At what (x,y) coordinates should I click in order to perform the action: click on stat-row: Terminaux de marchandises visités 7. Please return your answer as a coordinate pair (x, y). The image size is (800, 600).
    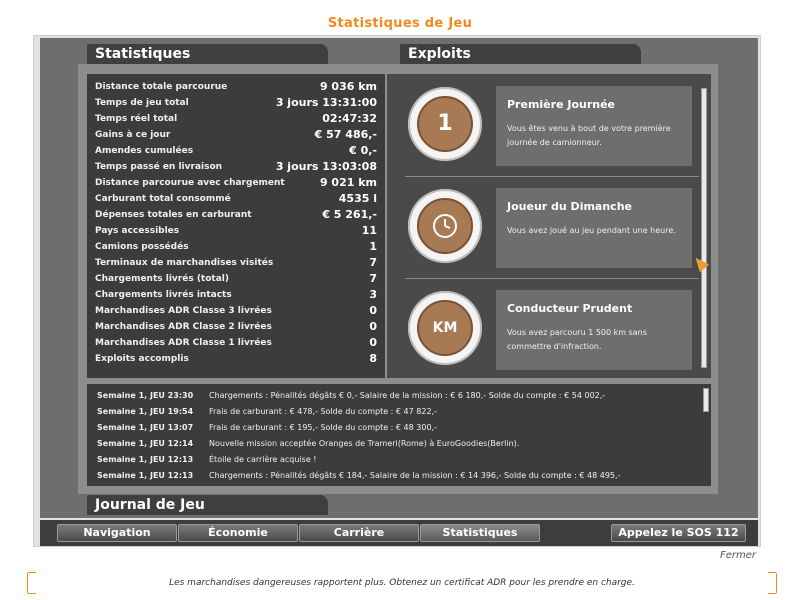
    Looking at the image, I should click on (238, 264).